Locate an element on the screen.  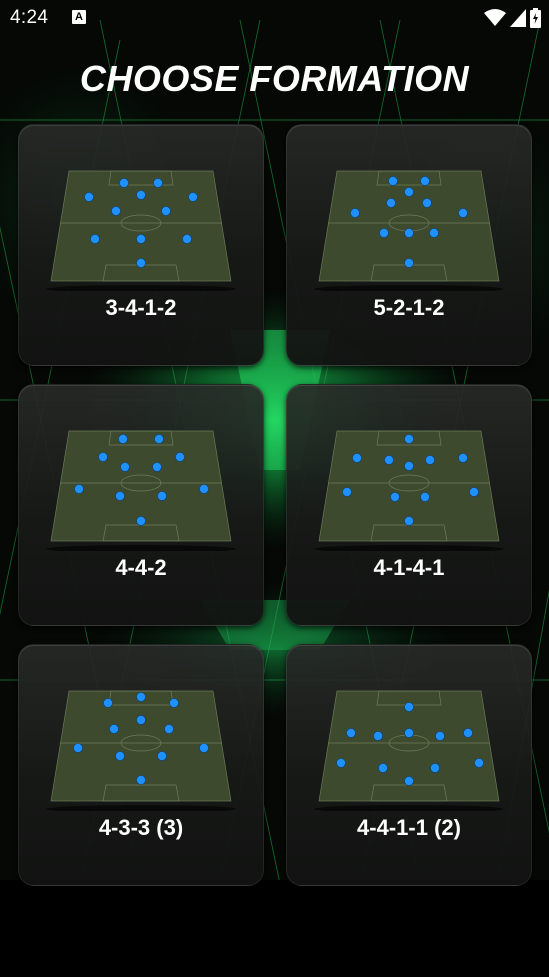
formation-card-5-2-1-2: 5-2-1-2 is located at coordinates (409, 245).